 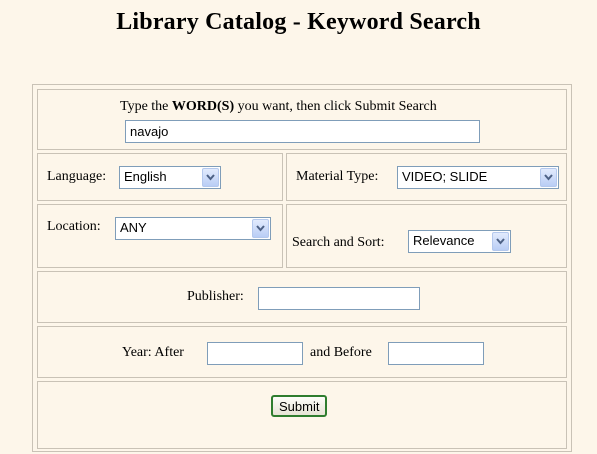 I want to click on location-selected-value: ANY, so click(x=133, y=227).